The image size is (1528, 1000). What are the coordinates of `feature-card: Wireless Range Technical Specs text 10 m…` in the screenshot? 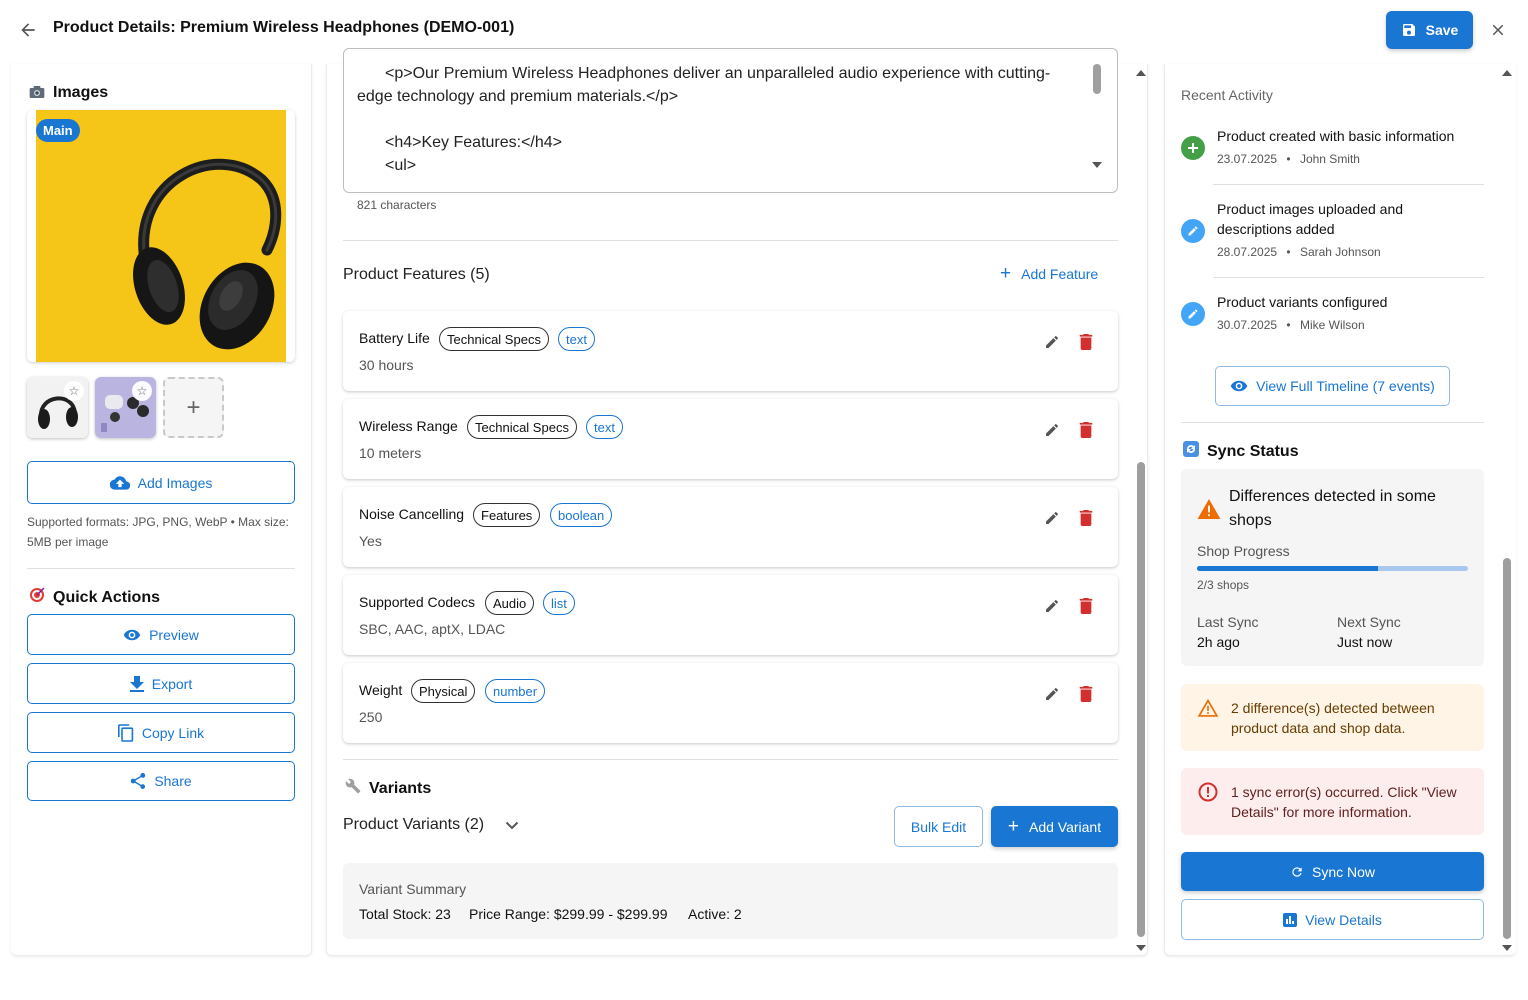 It's located at (730, 439).